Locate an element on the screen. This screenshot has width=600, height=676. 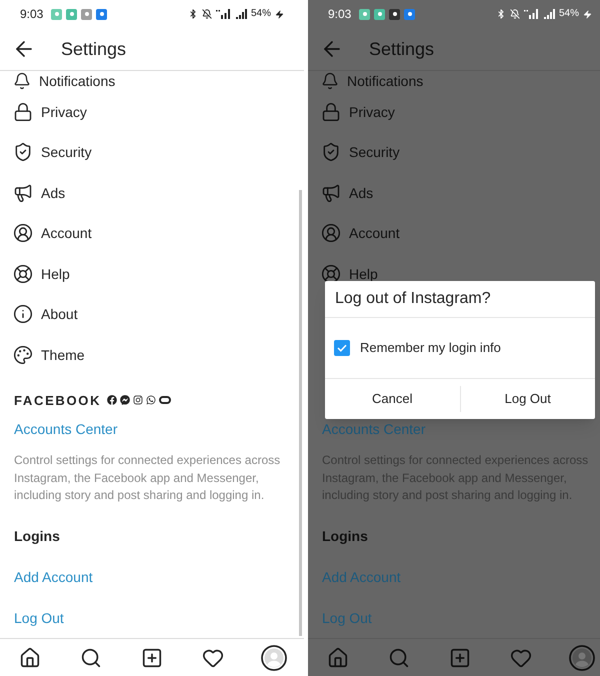
checkbox is located at coordinates (342, 348).